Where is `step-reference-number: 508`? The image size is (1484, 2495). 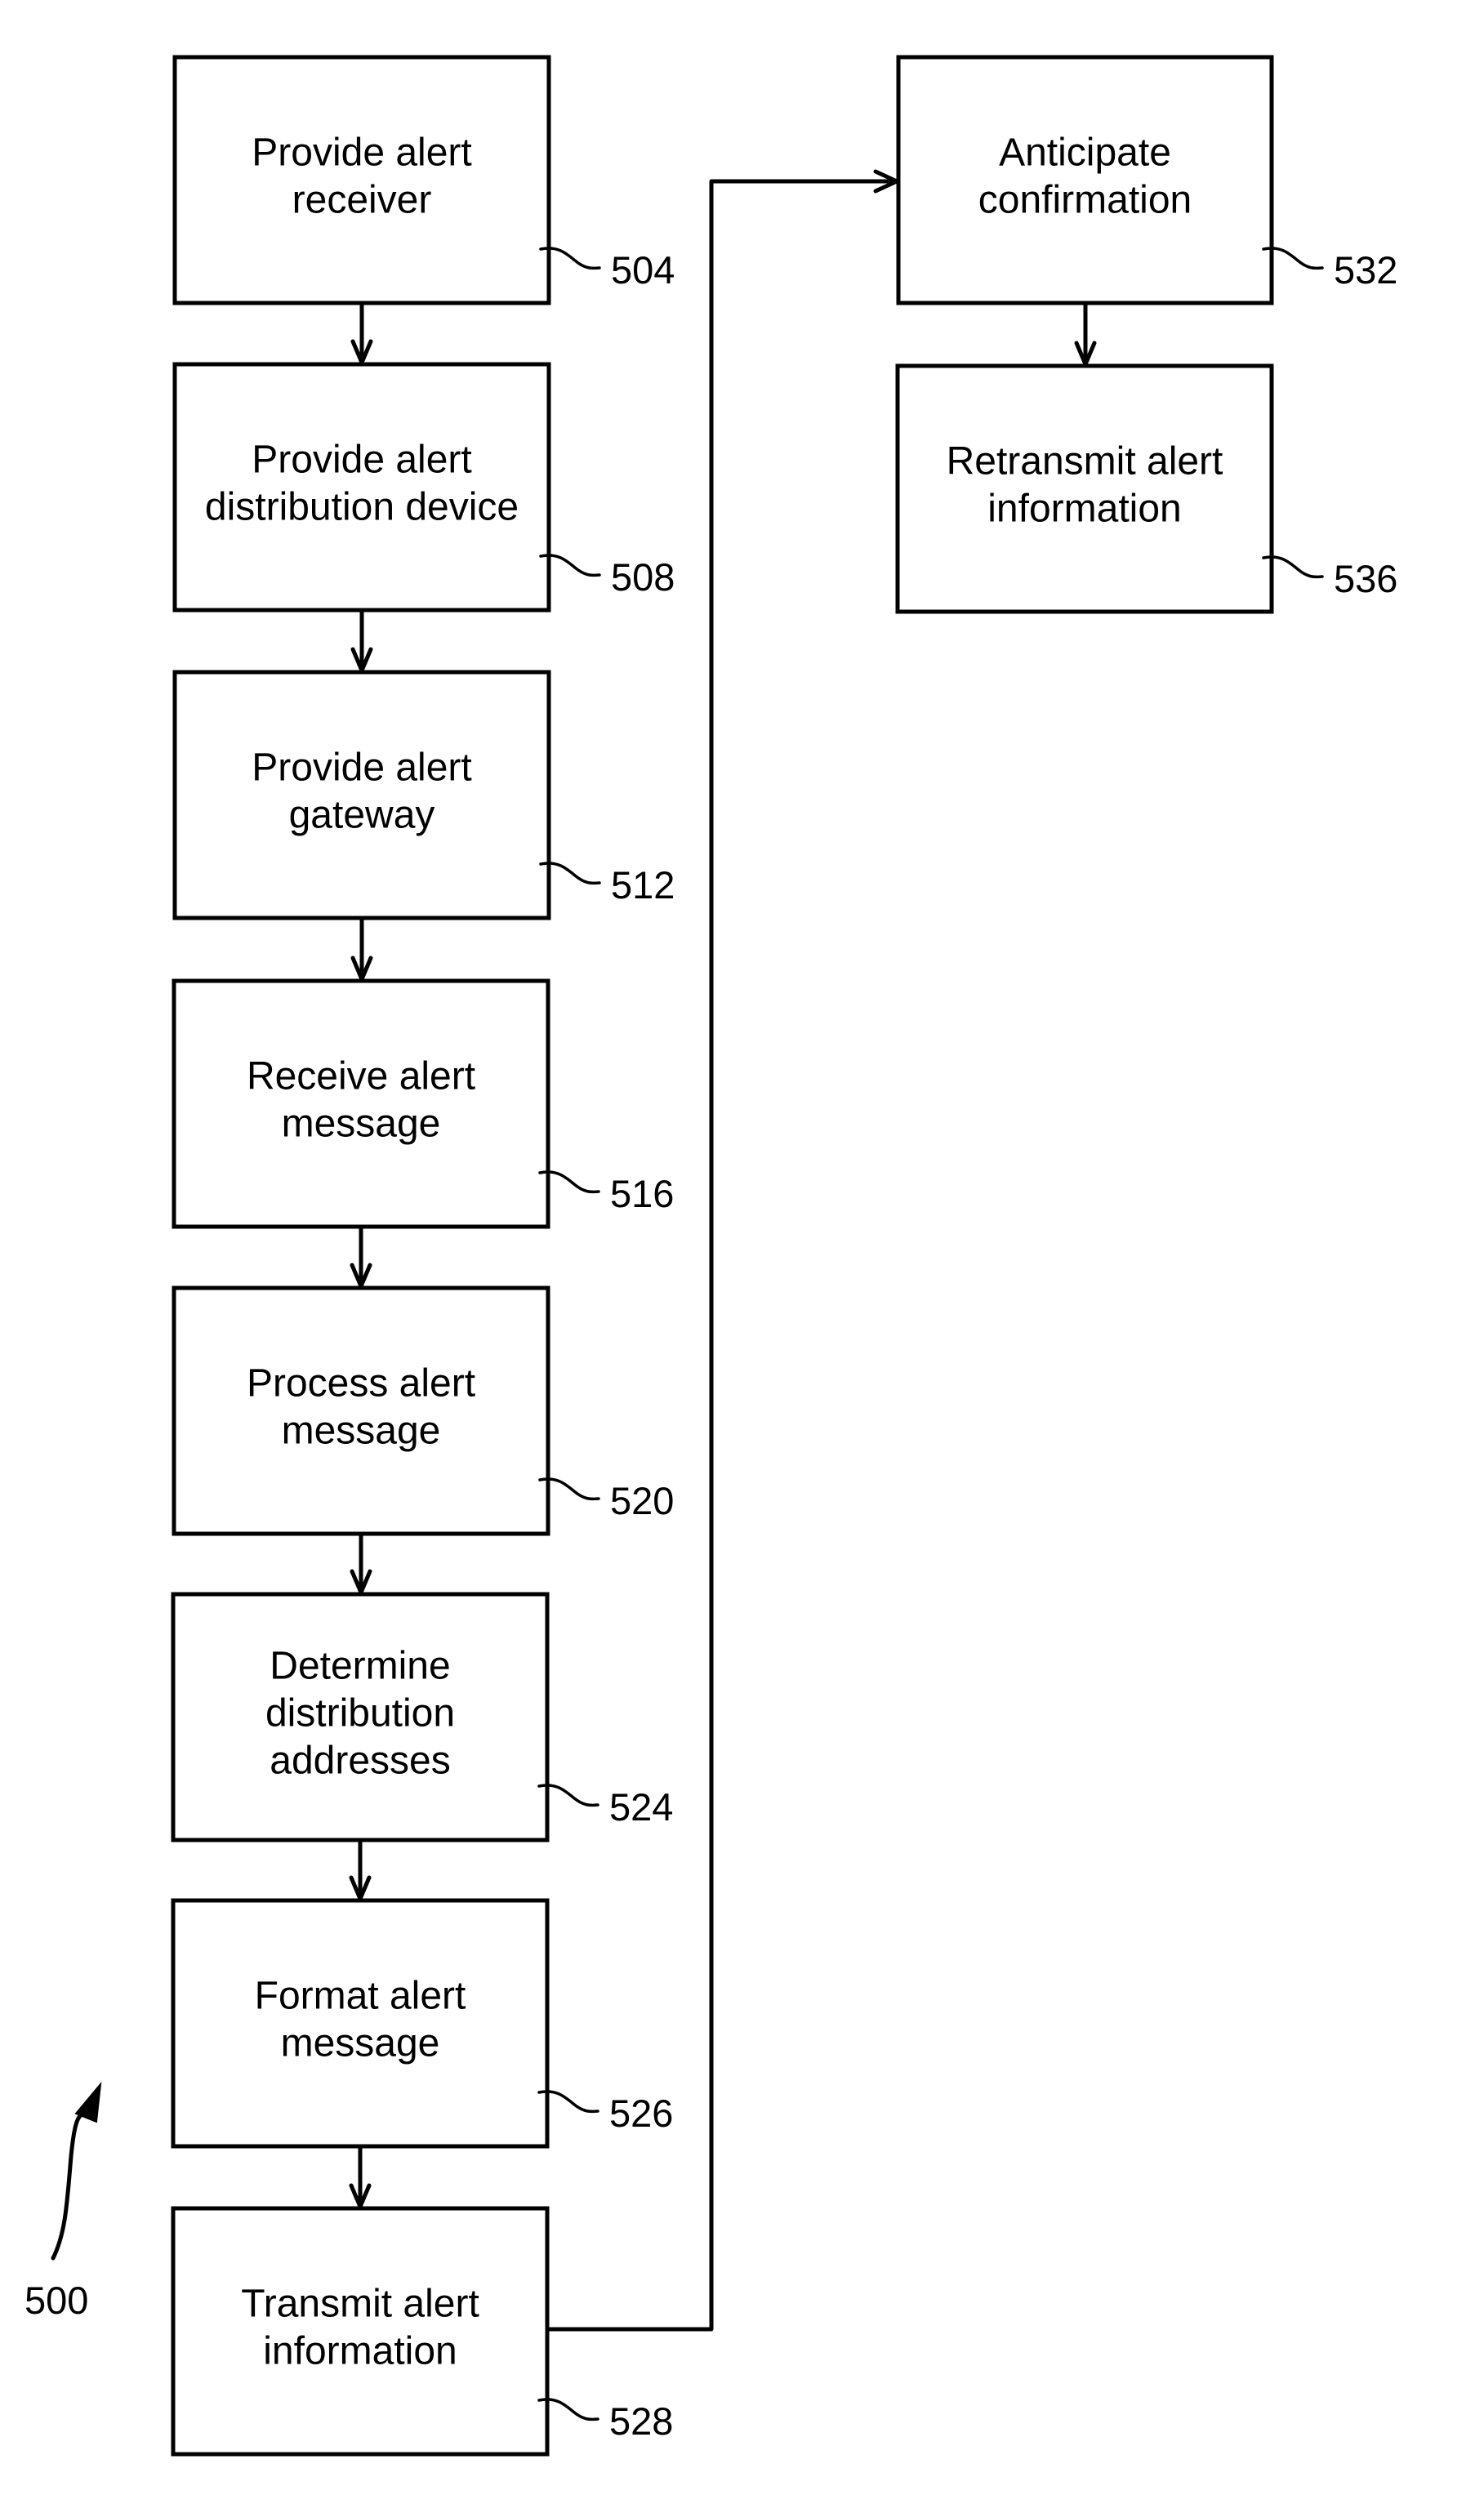
step-reference-number: 508 is located at coordinates (643, 577).